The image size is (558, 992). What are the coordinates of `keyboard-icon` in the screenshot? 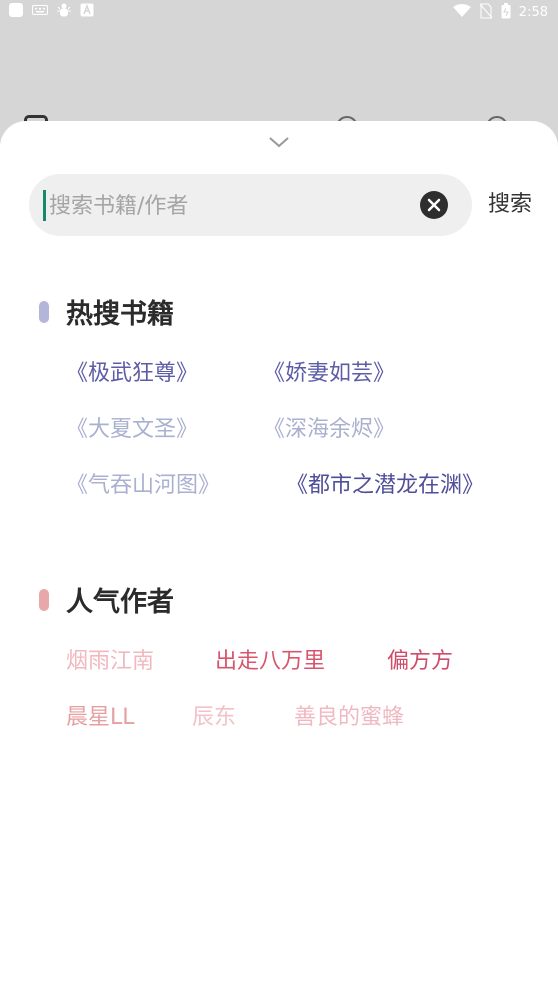 It's located at (40, 12).